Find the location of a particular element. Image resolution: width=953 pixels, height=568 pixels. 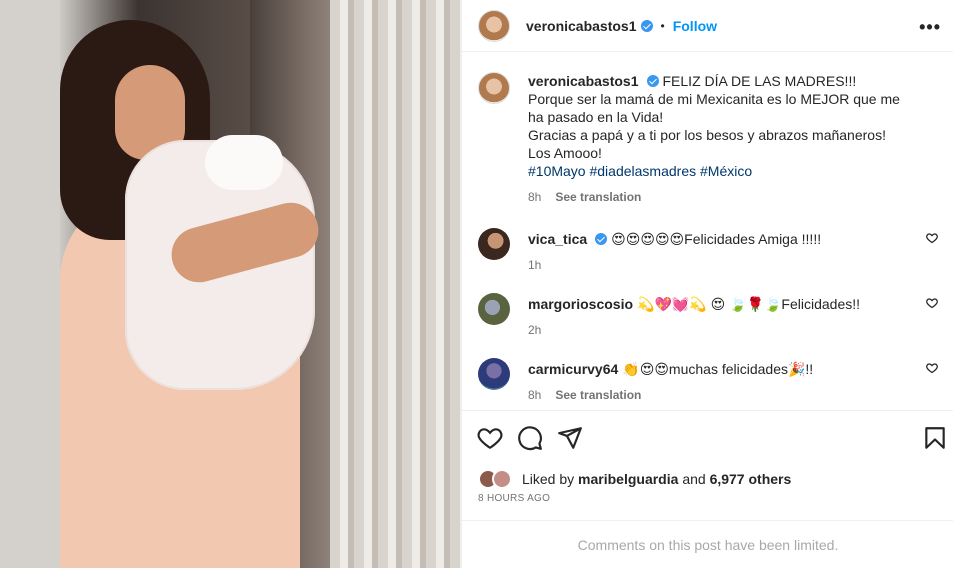

save-bookmark-icon is located at coordinates (935, 438).